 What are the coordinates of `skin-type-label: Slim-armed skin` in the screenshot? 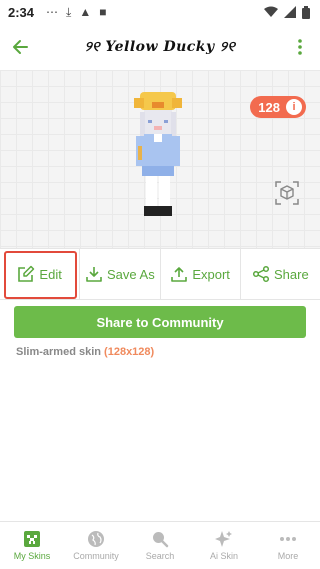 It's located at (58, 352).